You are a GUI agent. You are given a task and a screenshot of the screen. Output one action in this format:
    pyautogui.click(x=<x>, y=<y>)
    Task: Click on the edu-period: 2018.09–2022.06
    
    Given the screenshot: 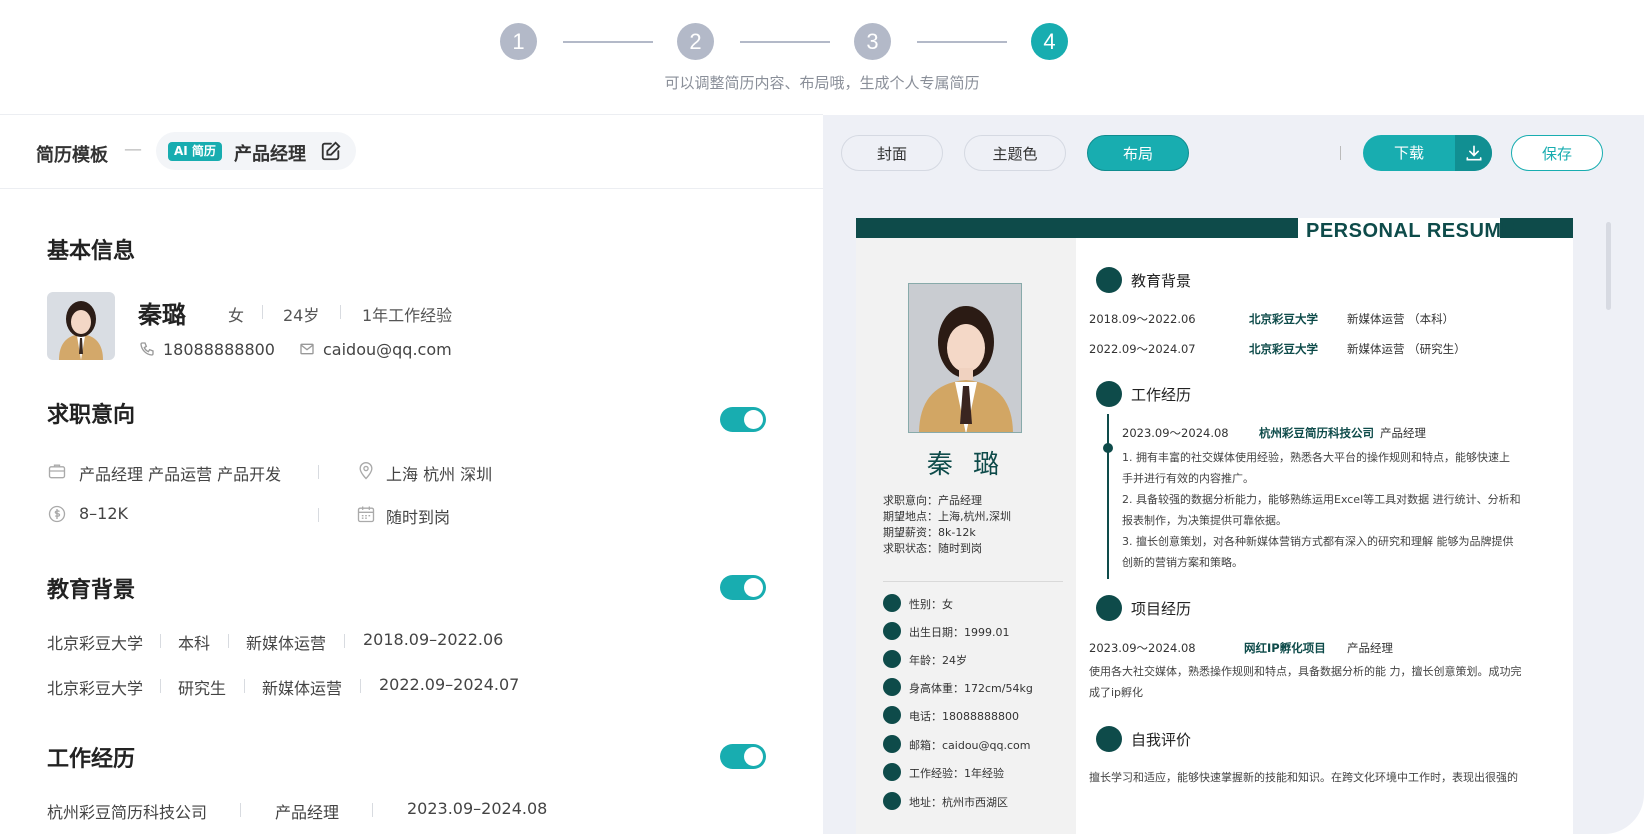 What is the action you would take?
    pyautogui.click(x=433, y=639)
    